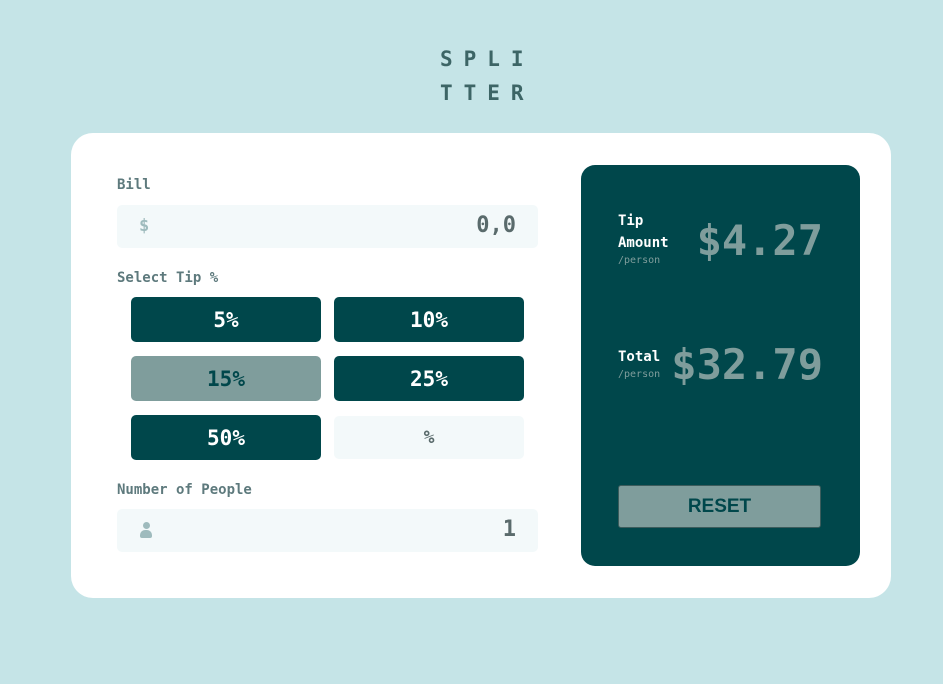 The height and width of the screenshot is (684, 943). What do you see at coordinates (226, 437) in the screenshot?
I see `tip-button-50: 50%` at bounding box center [226, 437].